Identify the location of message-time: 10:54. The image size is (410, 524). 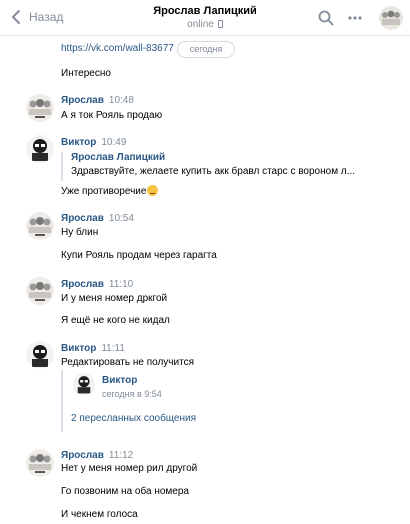
(121, 218).